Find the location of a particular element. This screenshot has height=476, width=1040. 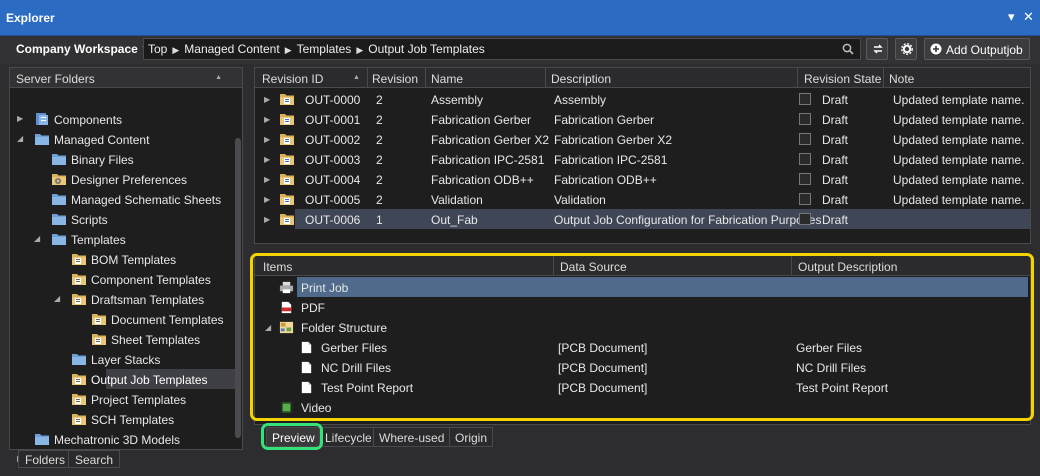

cell-id: OUT-0006 is located at coordinates (333, 220).